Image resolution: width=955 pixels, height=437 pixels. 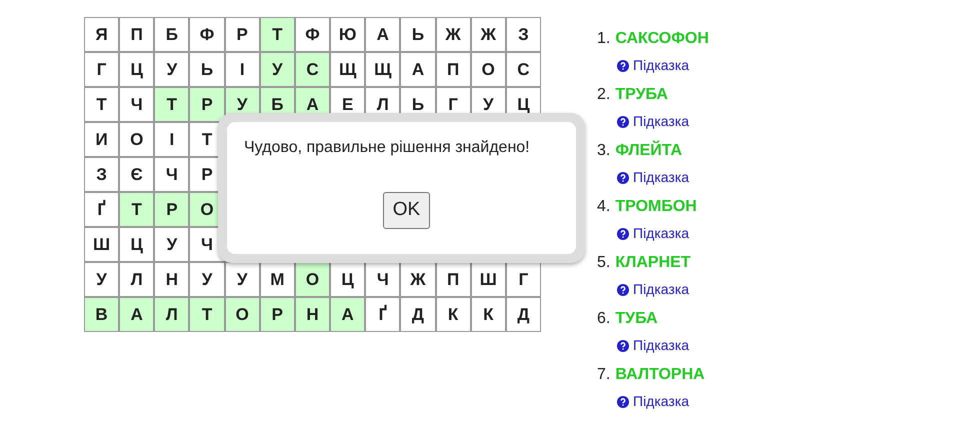 I want to click on letter-cell: М, so click(x=277, y=279).